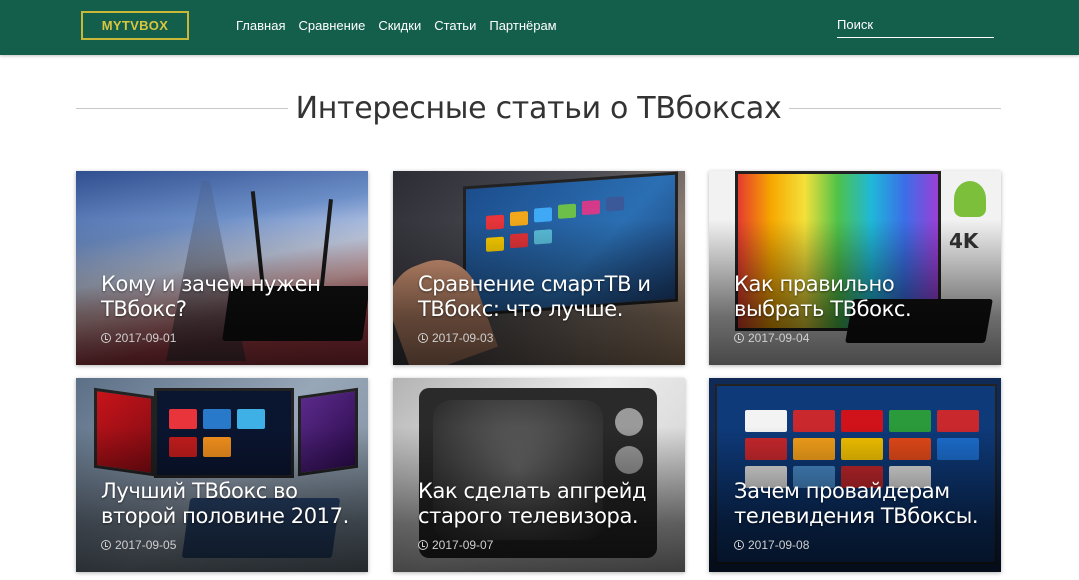 Image resolution: width=1079 pixels, height=580 pixels. Describe the element at coordinates (138, 545) in the screenshot. I see `article-date: 2017-09-05` at that location.